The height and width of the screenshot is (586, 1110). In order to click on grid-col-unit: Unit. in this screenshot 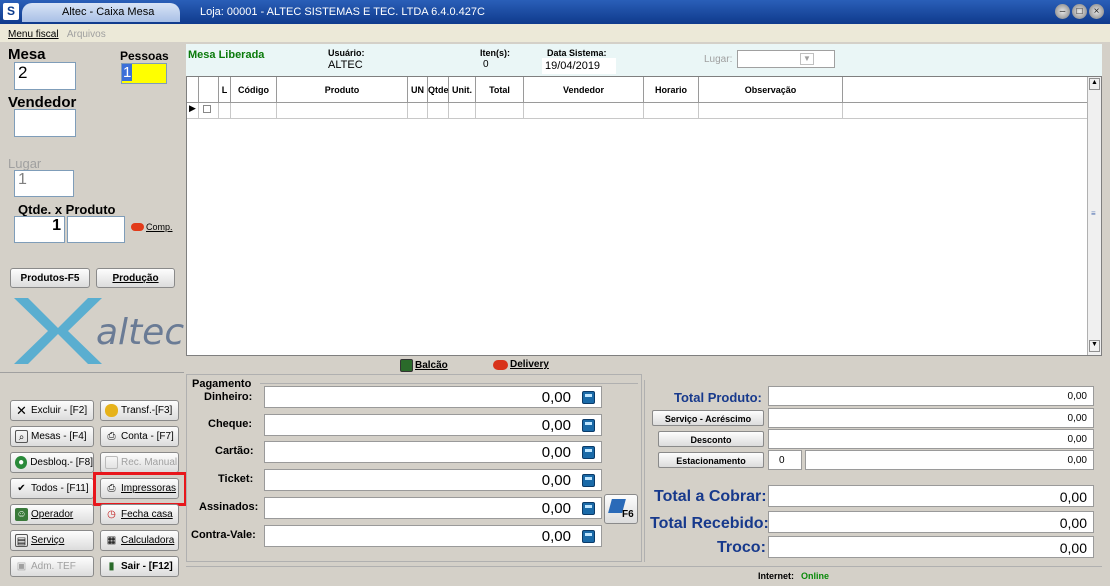, I will do `click(462, 89)`.